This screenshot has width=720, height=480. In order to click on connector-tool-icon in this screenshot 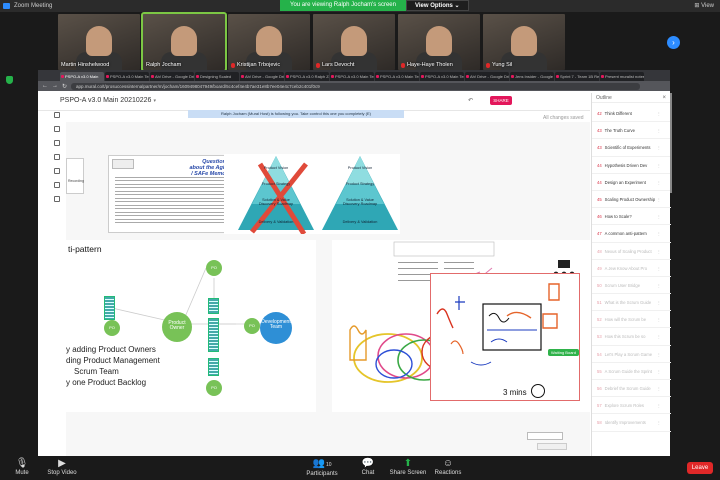, I will do `click(57, 157)`.